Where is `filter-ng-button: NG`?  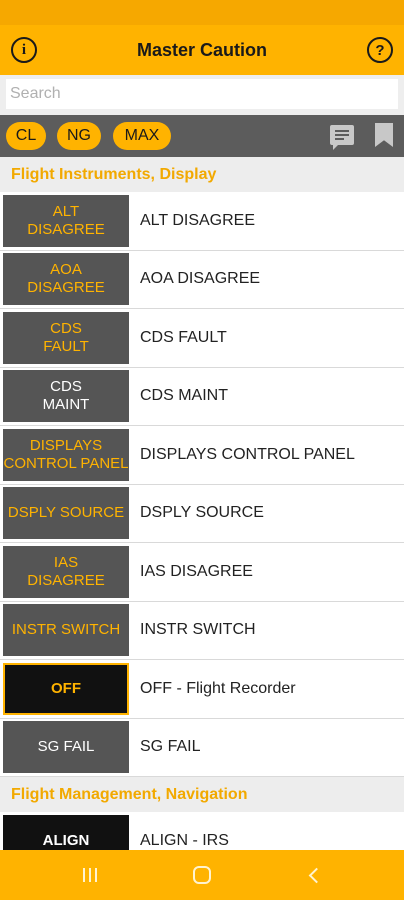
filter-ng-button: NG is located at coordinates (79, 136).